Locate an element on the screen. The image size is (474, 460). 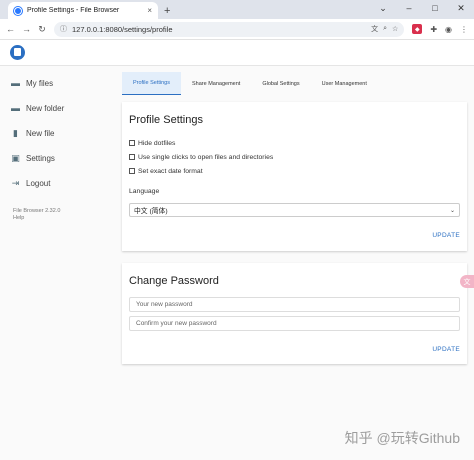
tab-global-settings: Global Settings is located at coordinates (280, 83).